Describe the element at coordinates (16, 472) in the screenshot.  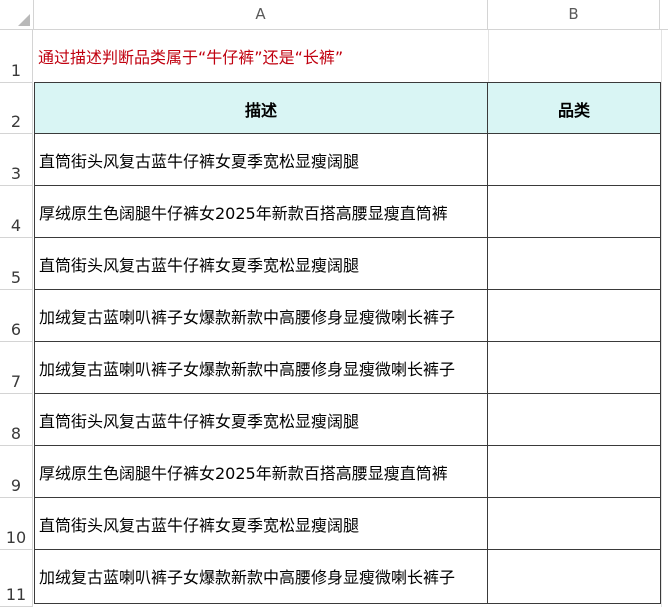
I see `row-header-9: 9` at that location.